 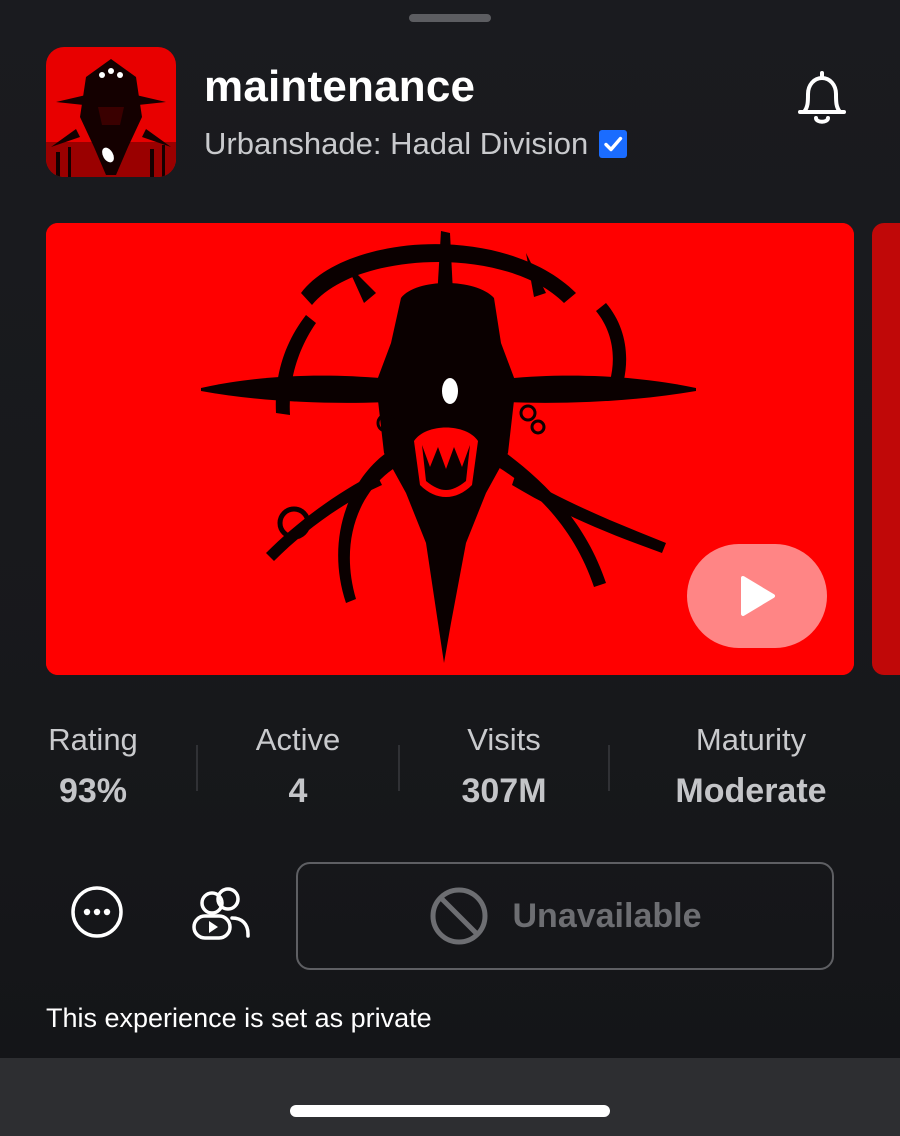 I want to click on stat-maturity: Maturity Moderate, so click(x=751, y=766).